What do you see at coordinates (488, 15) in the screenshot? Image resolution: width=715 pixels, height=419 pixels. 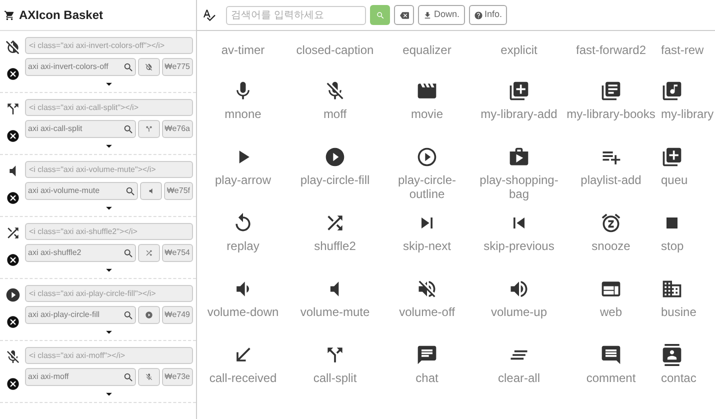 I see `toolbar-button: Info.` at bounding box center [488, 15].